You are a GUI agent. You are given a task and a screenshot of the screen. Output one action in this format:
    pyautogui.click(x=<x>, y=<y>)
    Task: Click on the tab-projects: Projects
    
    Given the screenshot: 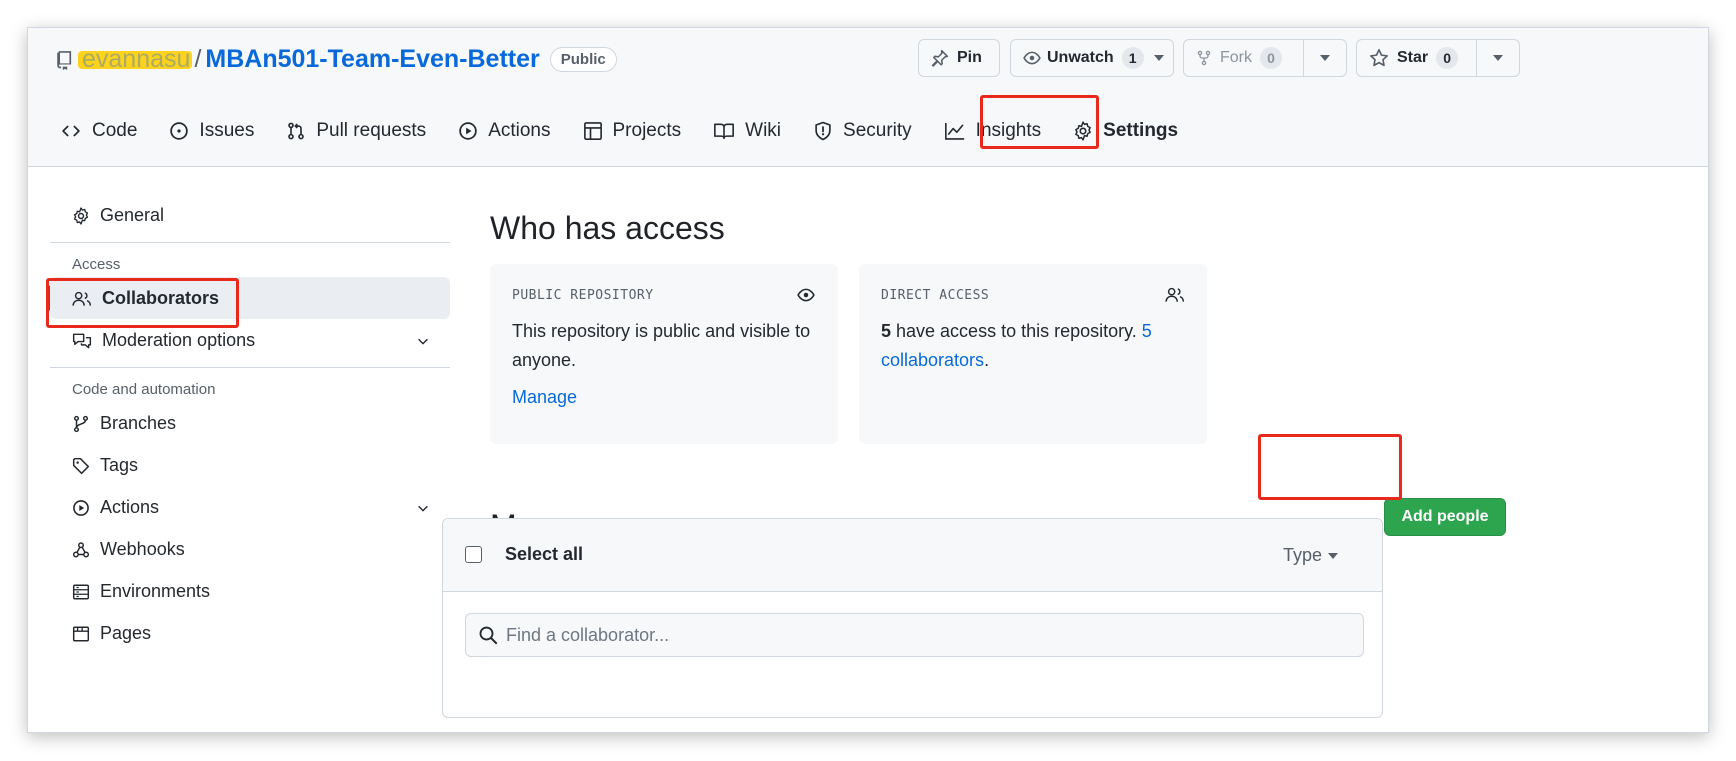 What is the action you would take?
    pyautogui.click(x=632, y=131)
    